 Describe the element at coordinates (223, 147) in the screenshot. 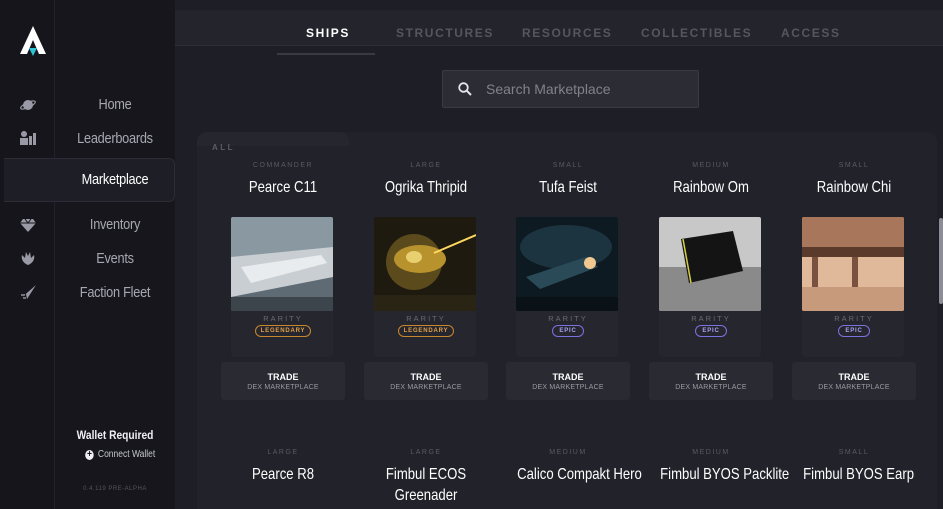

I see `filter-all-label: ALL` at that location.